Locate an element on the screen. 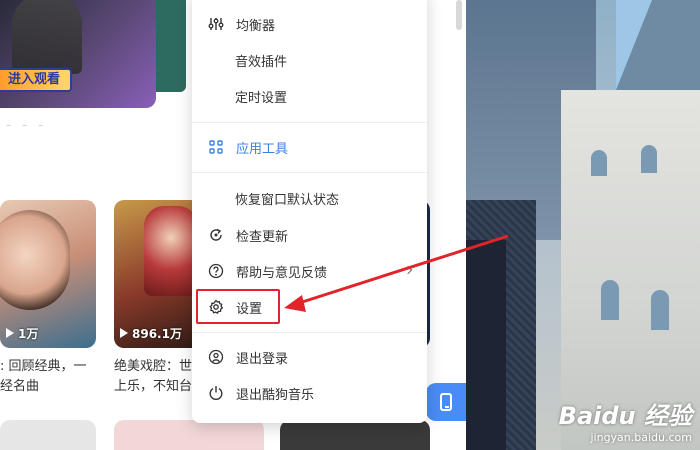 The image size is (700, 450). annotation-arrow is located at coordinates (396, 273).